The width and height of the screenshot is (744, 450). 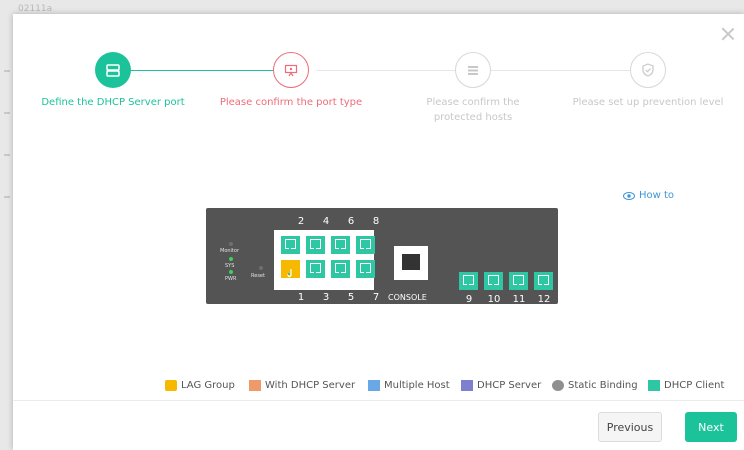 What do you see at coordinates (378, 400) in the screenshot?
I see `footer-divider` at bounding box center [378, 400].